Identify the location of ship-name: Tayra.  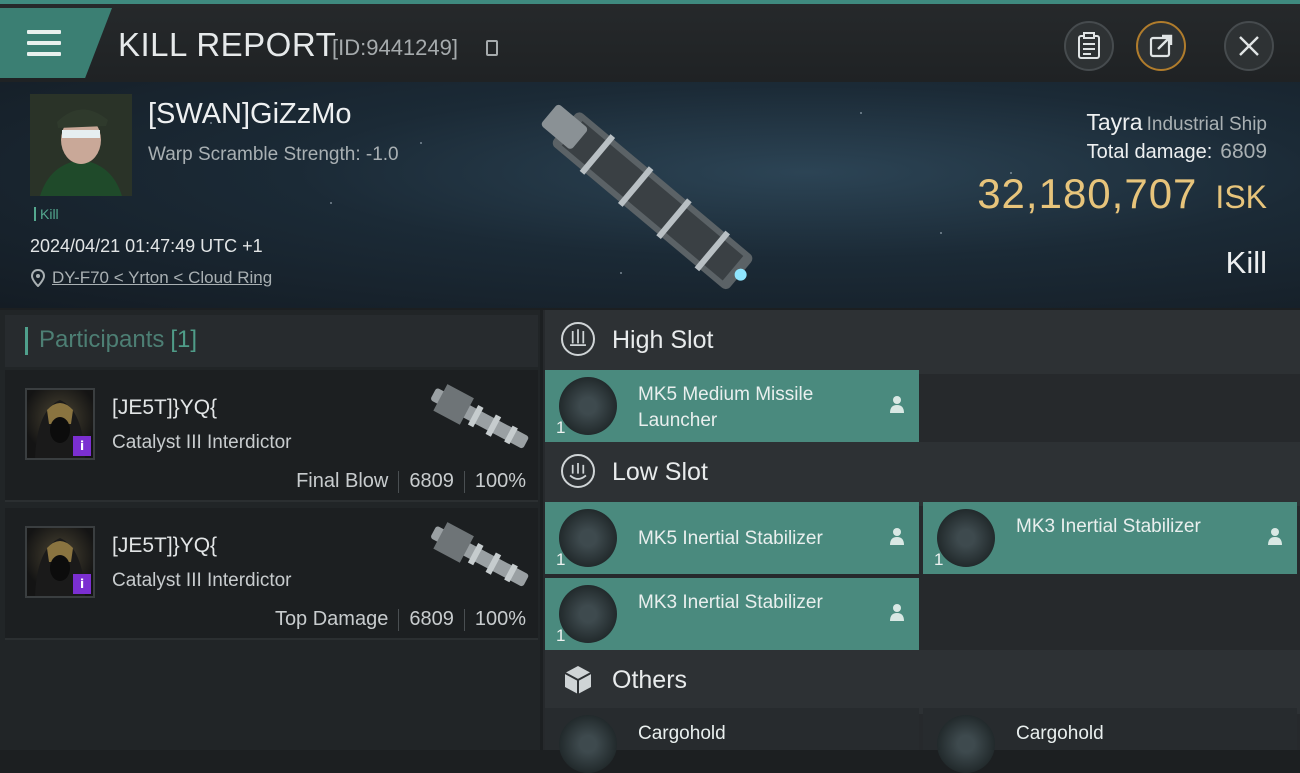
(1114, 122).